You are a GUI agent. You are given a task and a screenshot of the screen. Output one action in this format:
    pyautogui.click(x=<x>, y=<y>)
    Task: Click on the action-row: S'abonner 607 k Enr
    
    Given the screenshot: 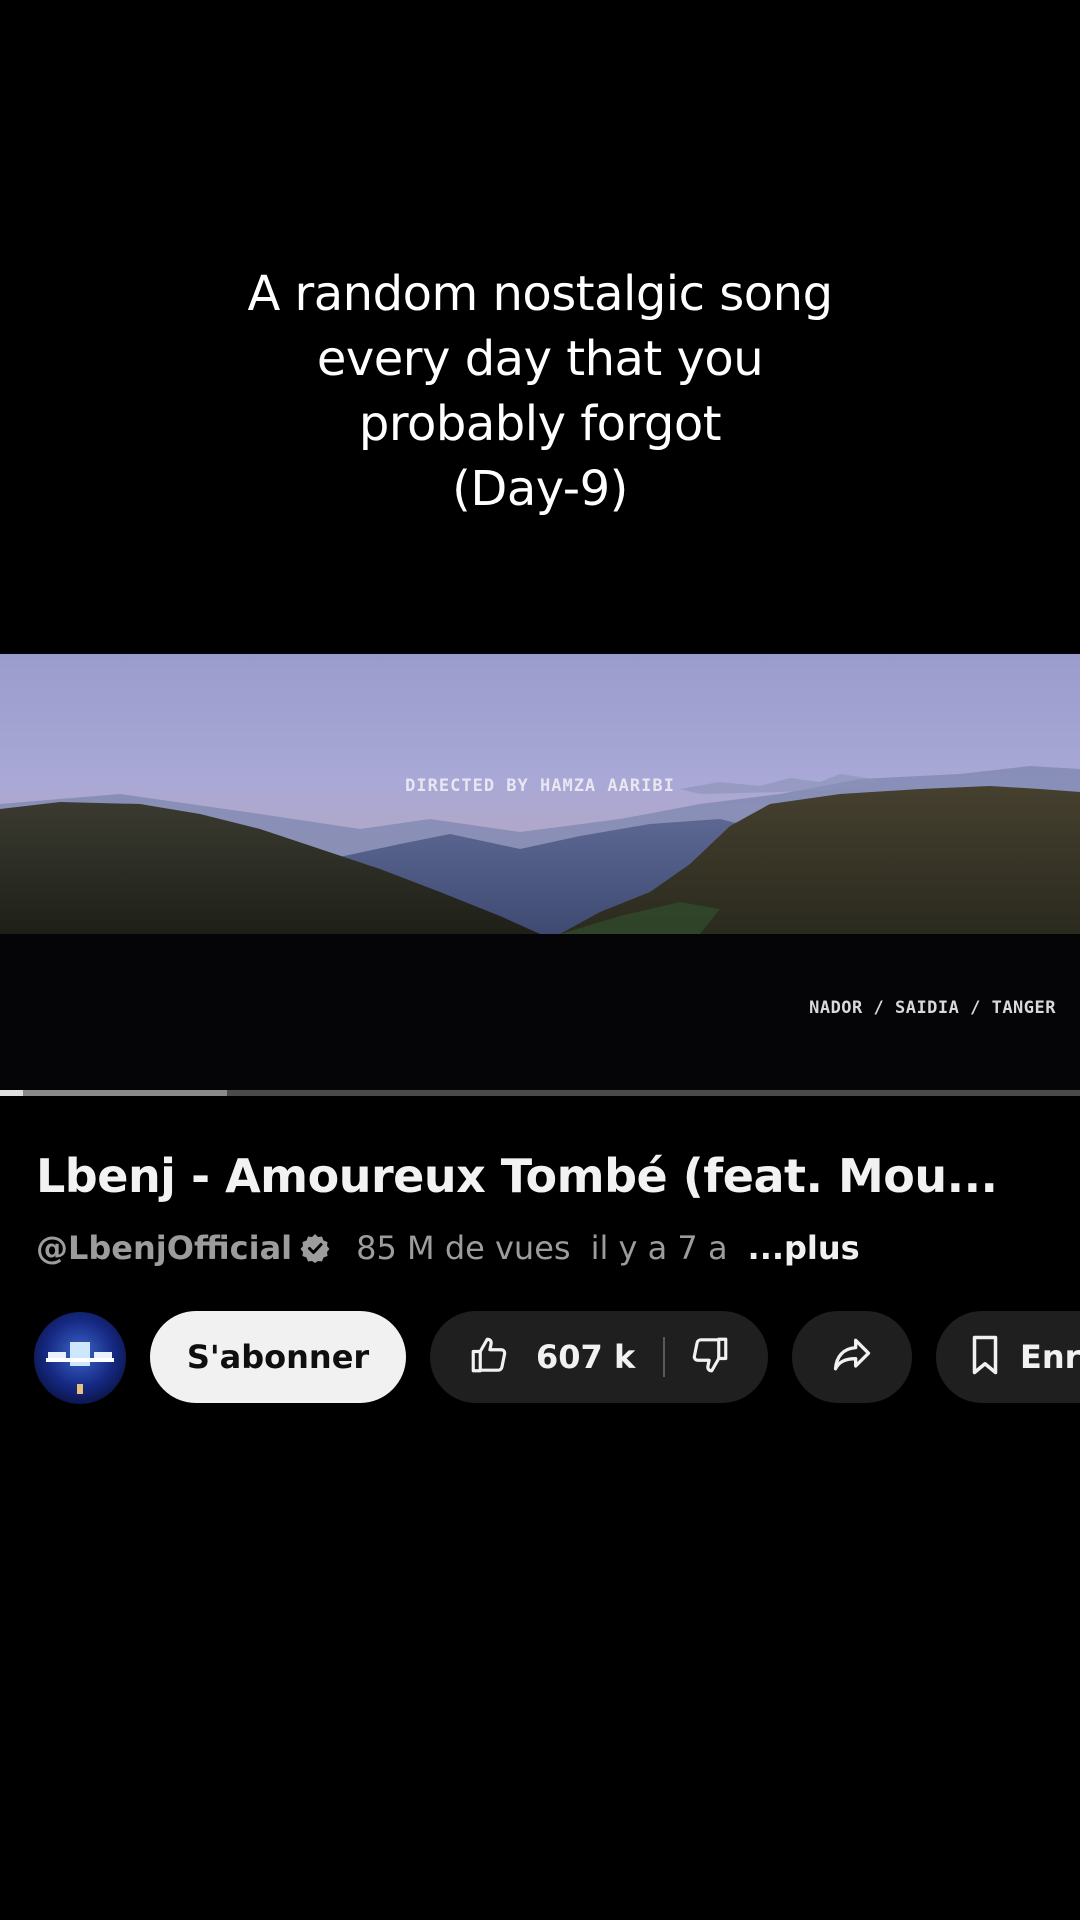 What is the action you would take?
    pyautogui.click(x=556, y=1357)
    